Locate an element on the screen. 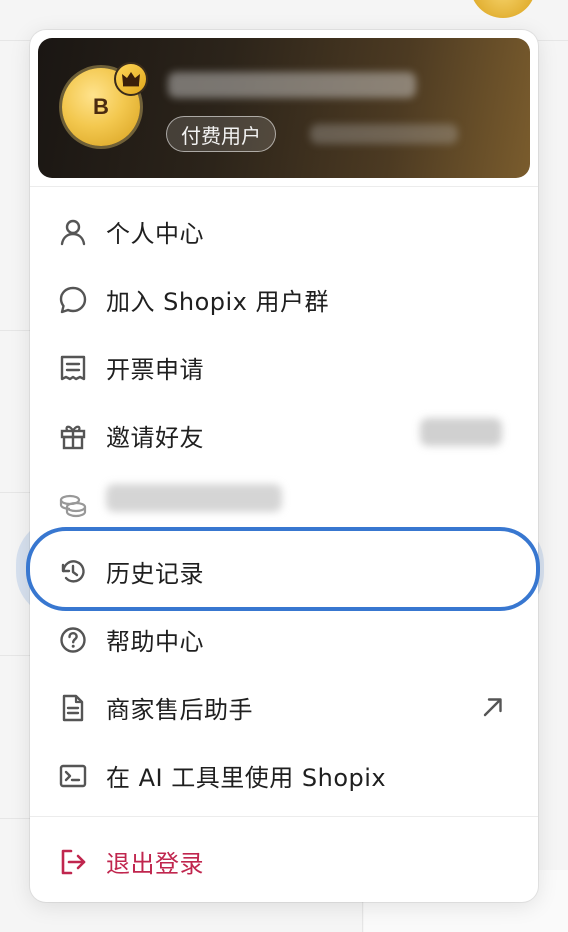 This screenshot has height=932, width=568. account-avatar-button is located at coordinates (503, 9).